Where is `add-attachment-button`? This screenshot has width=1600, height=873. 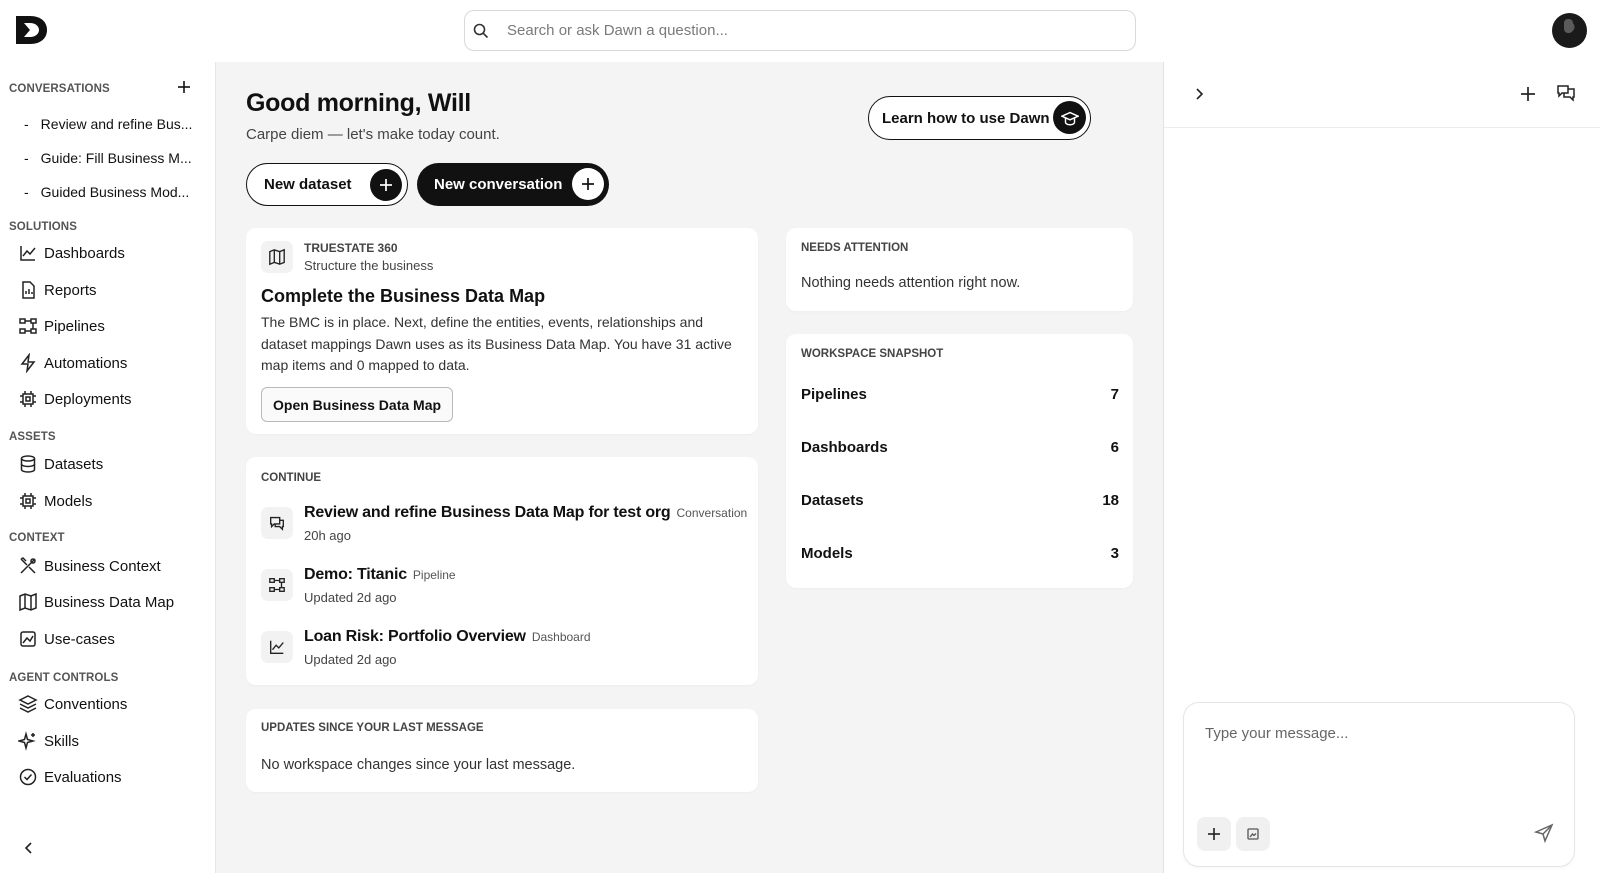 add-attachment-button is located at coordinates (1214, 834).